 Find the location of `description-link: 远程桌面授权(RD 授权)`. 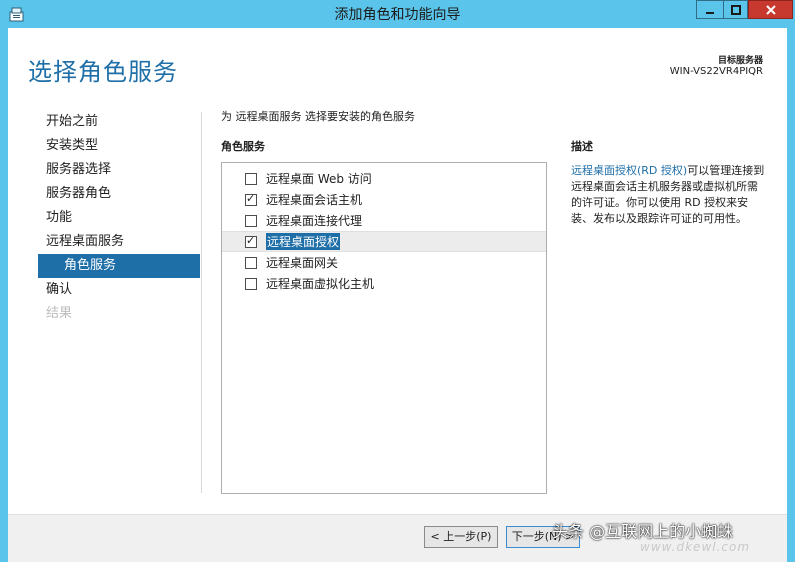

description-link: 远程桌面授权(RD 授权) is located at coordinates (629, 170).